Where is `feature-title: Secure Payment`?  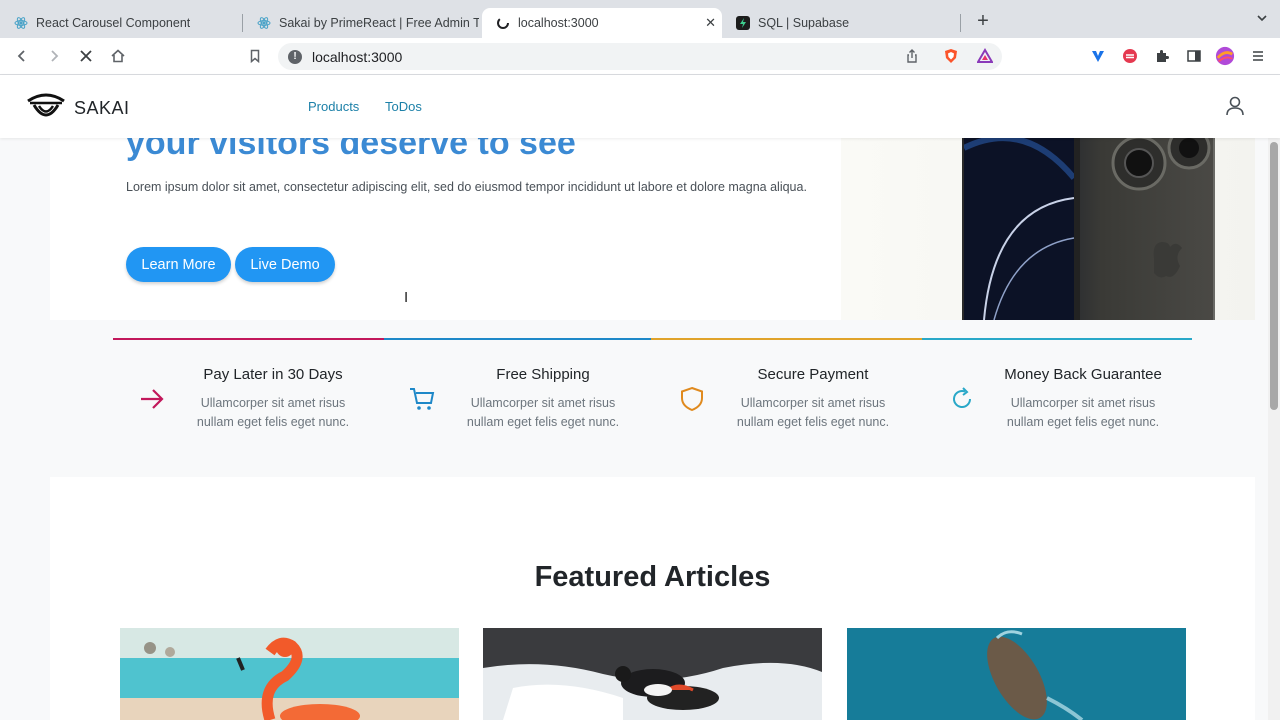
feature-title: Secure Payment is located at coordinates (813, 374).